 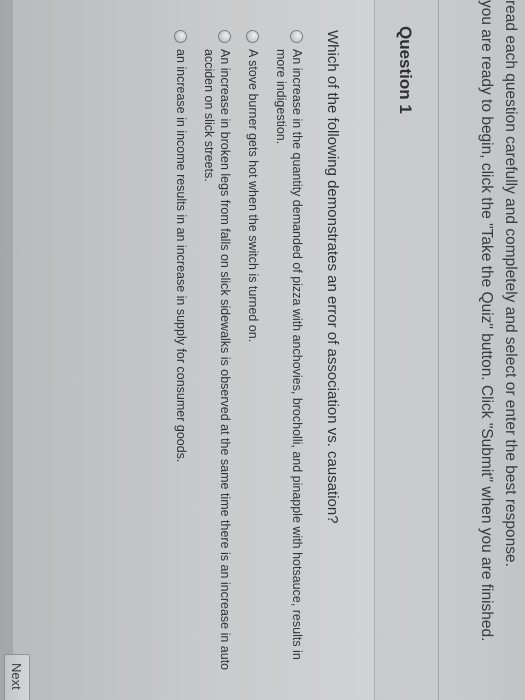 I want to click on question-header: Question 1, so click(x=403, y=350).